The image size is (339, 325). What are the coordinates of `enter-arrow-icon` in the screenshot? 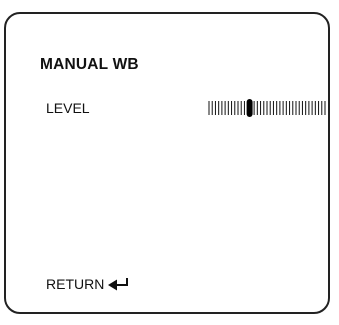 It's located at (118, 284).